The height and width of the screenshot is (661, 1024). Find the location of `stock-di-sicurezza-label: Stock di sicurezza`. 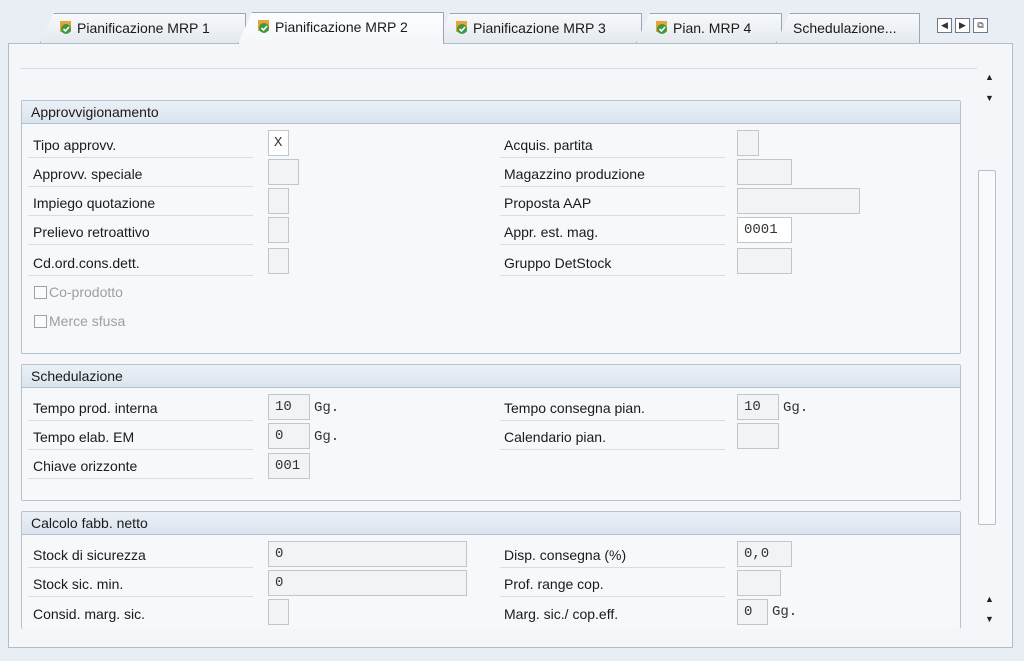

stock-di-sicurezza-label: Stock di sicurezza is located at coordinates (89, 555).